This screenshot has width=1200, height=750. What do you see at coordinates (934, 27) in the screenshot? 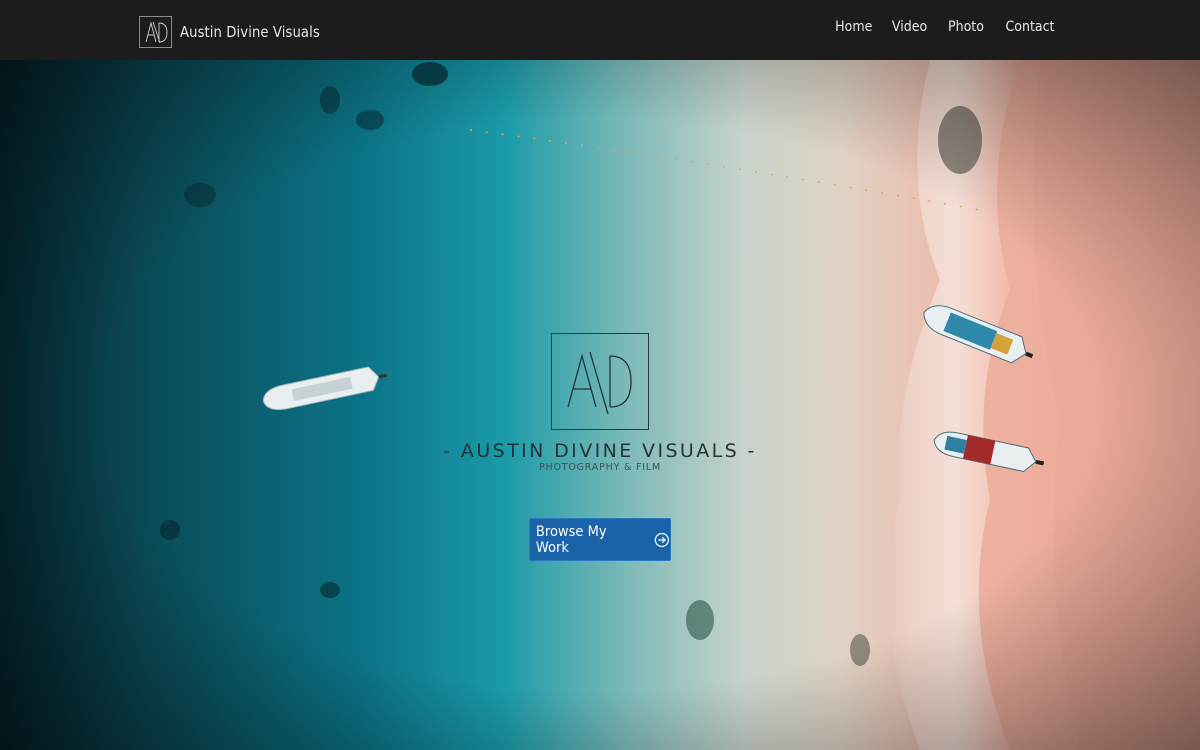
I see `nav-links: Home Video Photo Contact` at bounding box center [934, 27].